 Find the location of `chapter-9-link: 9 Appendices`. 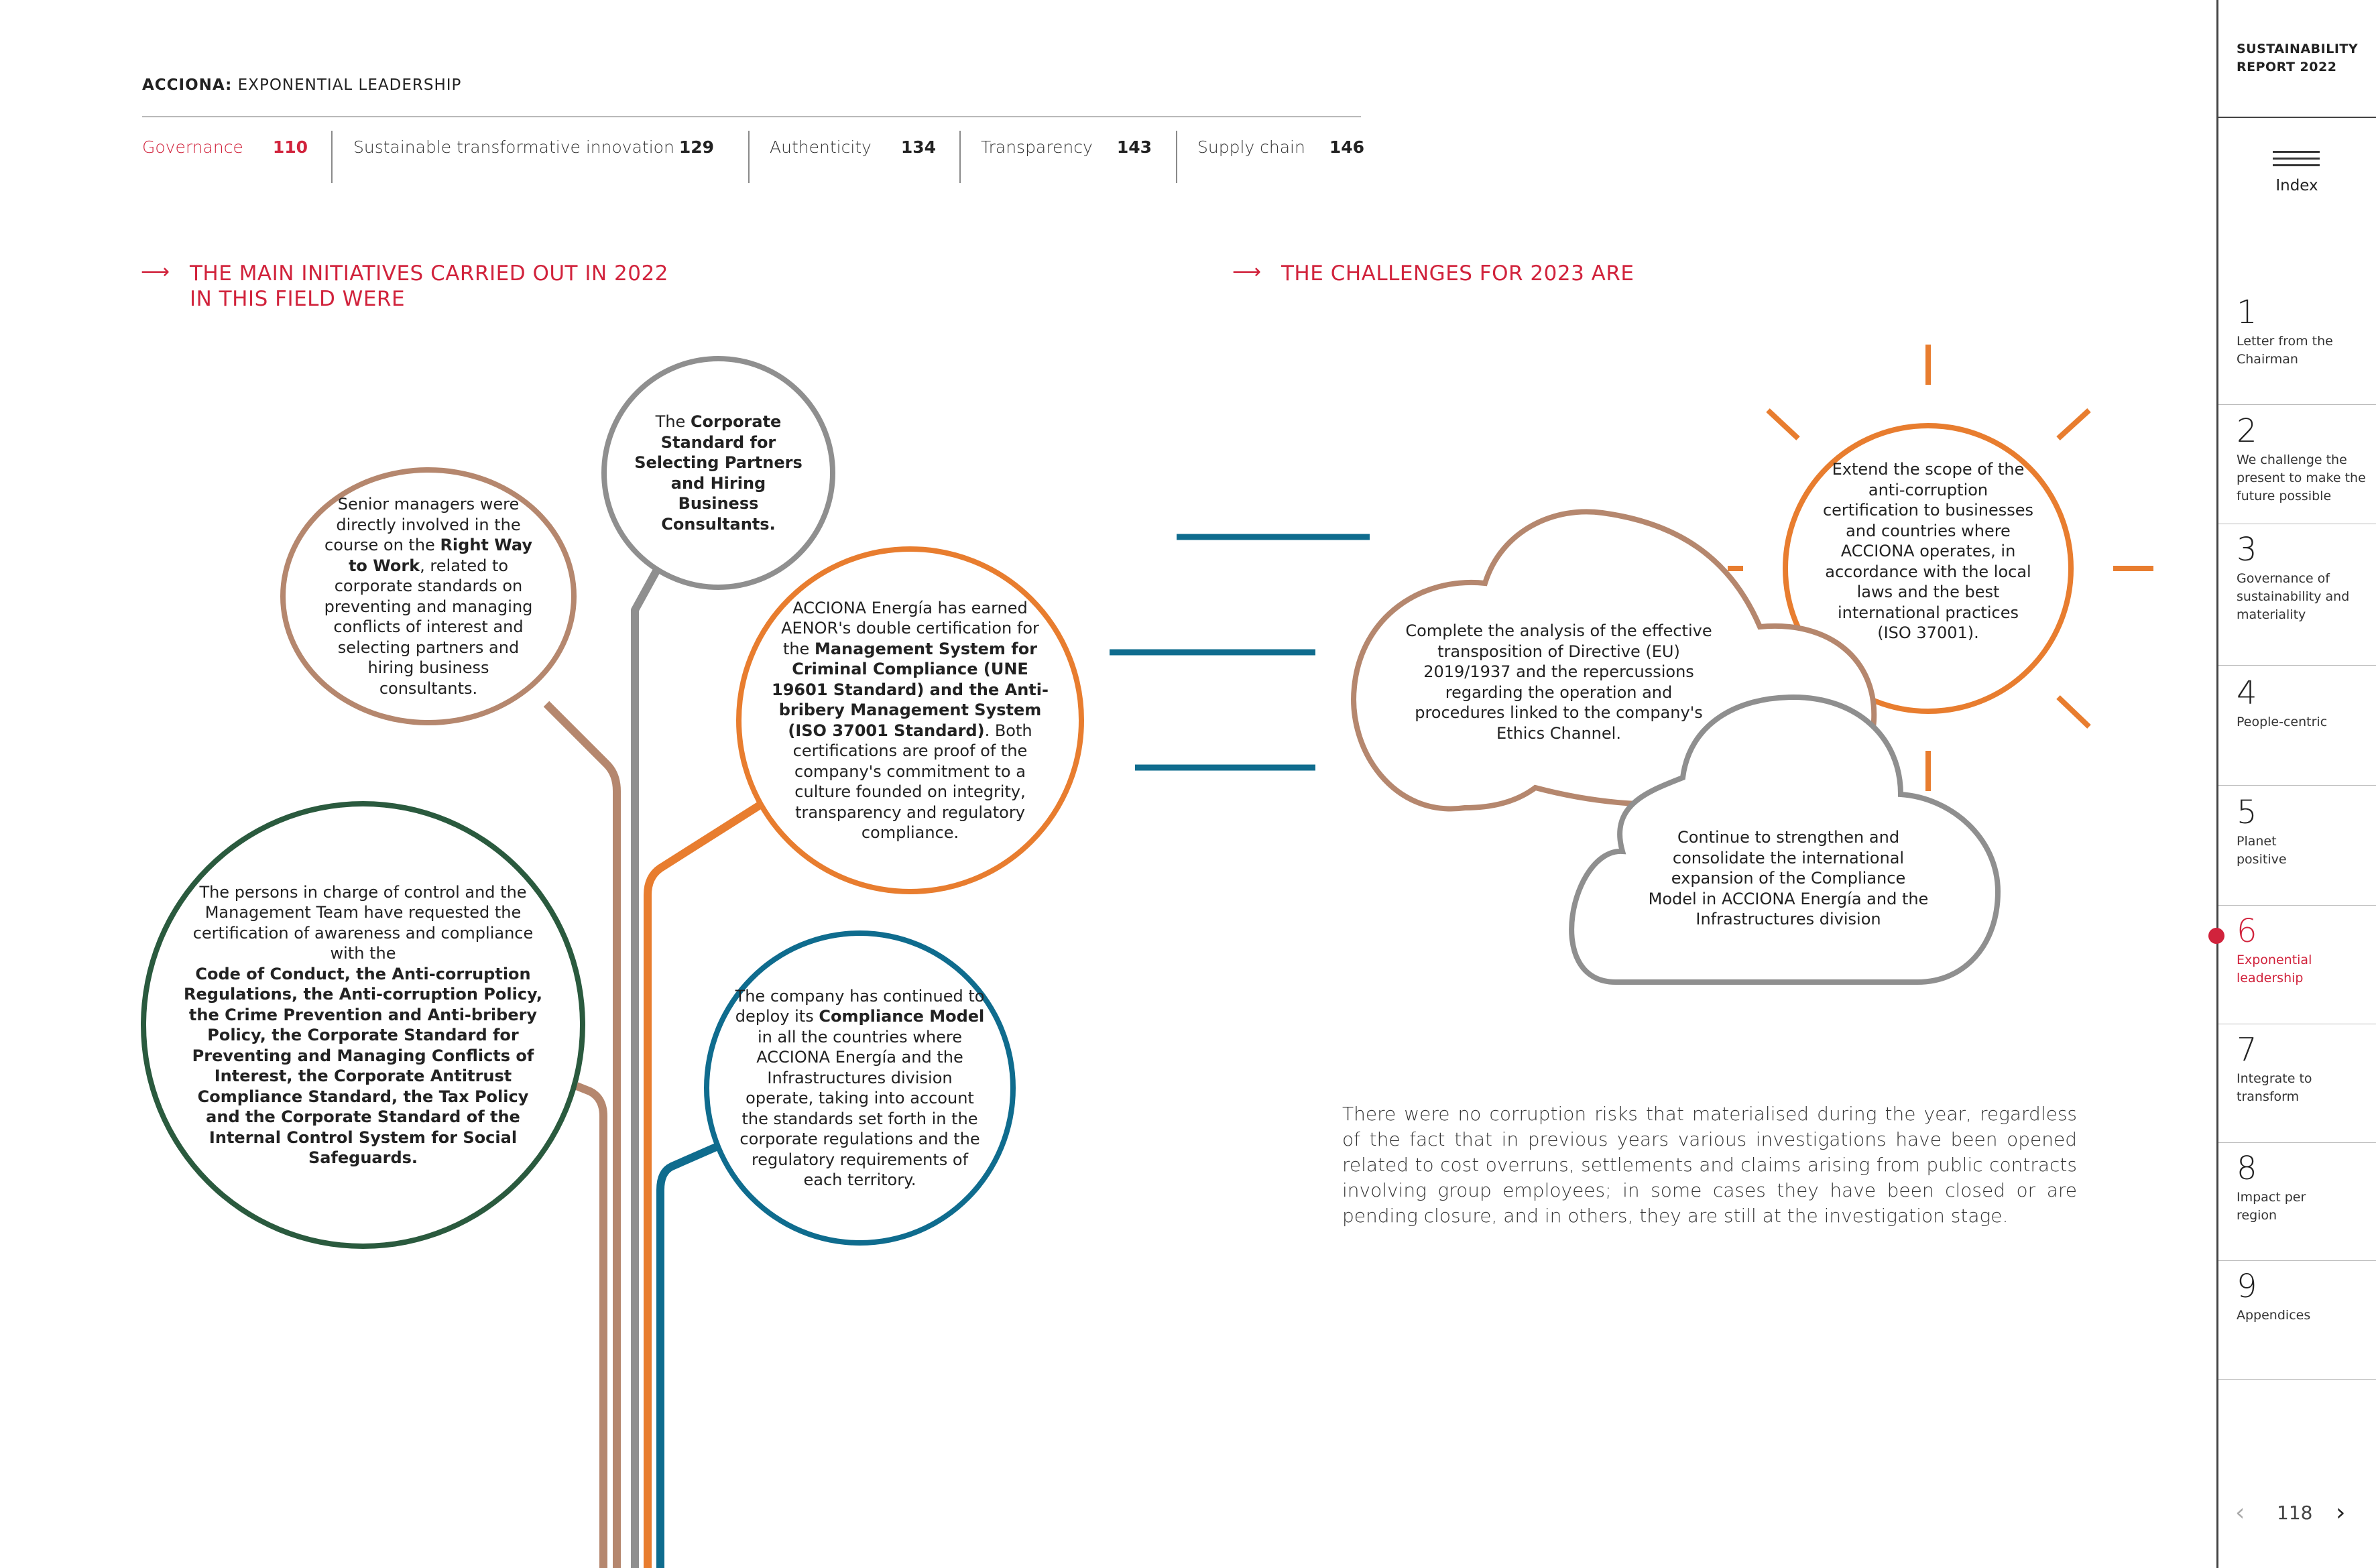

chapter-9-link: 9 Appendices is located at coordinates (2304, 1297).